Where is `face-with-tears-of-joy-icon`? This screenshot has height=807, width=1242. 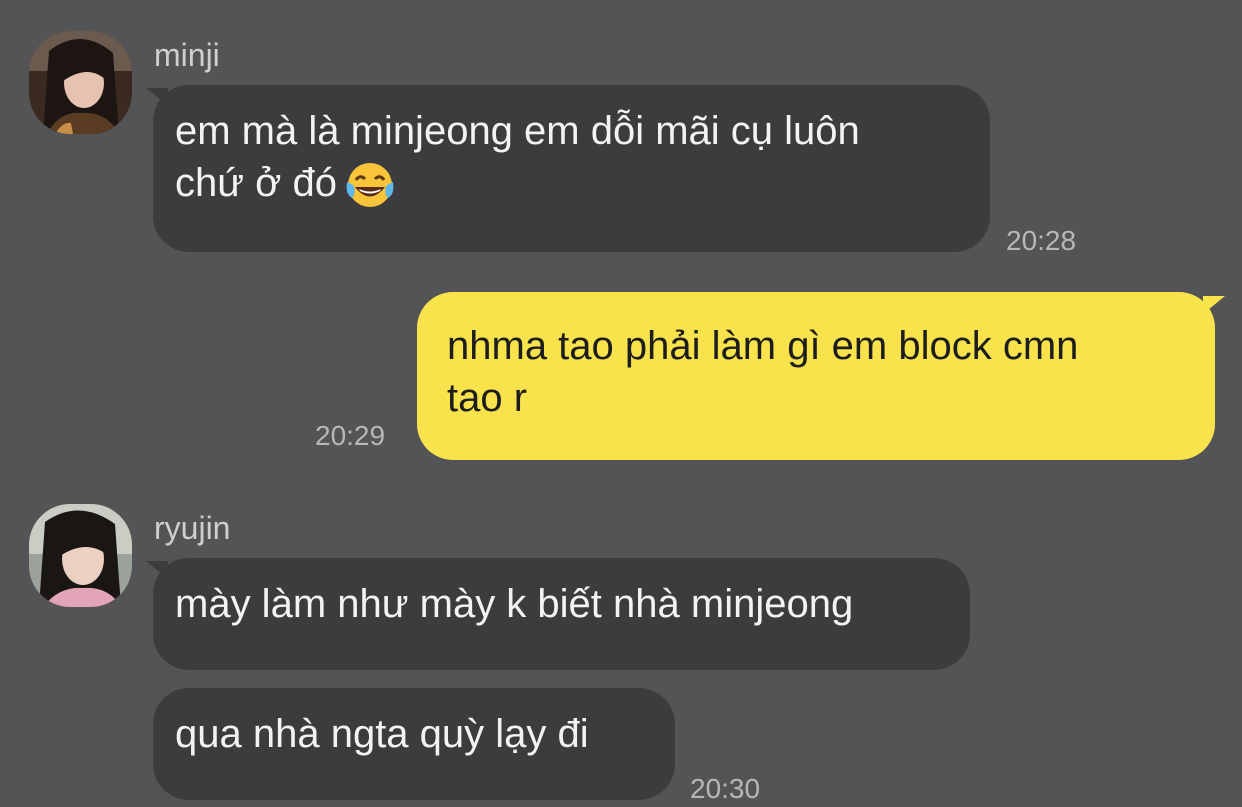 face-with-tears-of-joy-icon is located at coordinates (370, 185).